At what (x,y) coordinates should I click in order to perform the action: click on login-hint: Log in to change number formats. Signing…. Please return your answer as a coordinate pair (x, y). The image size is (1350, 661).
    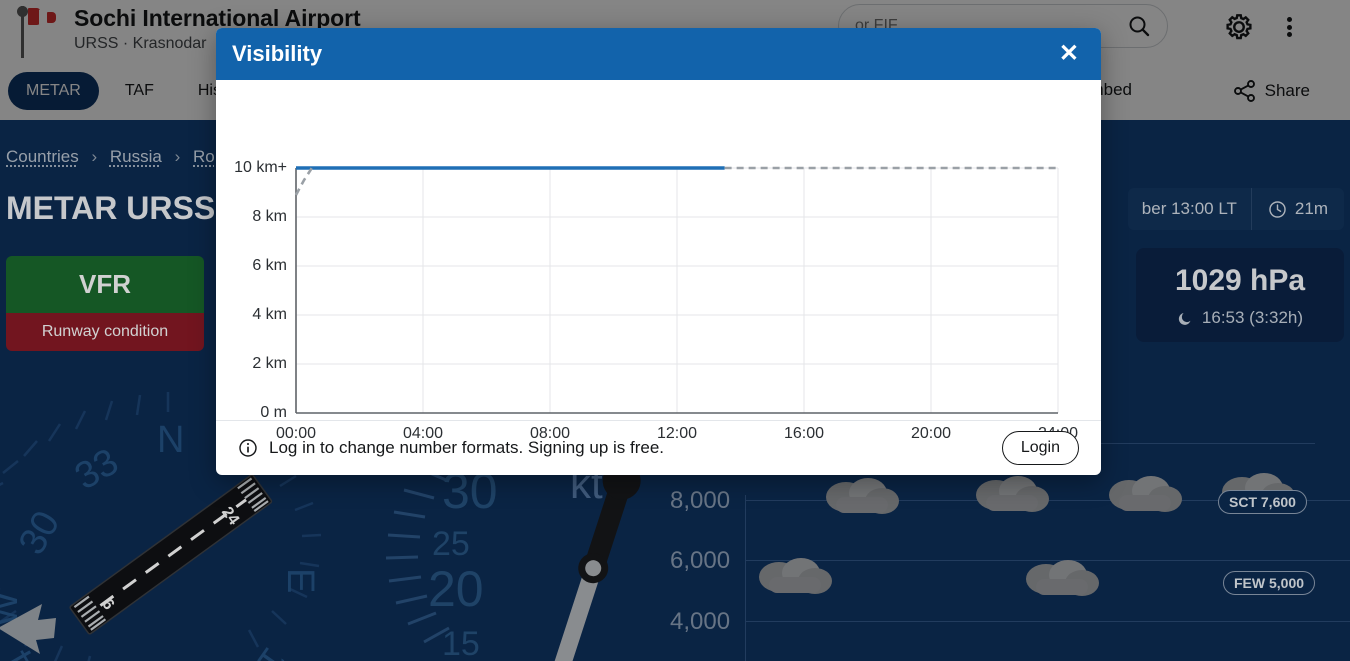
    Looking at the image, I should click on (451, 448).